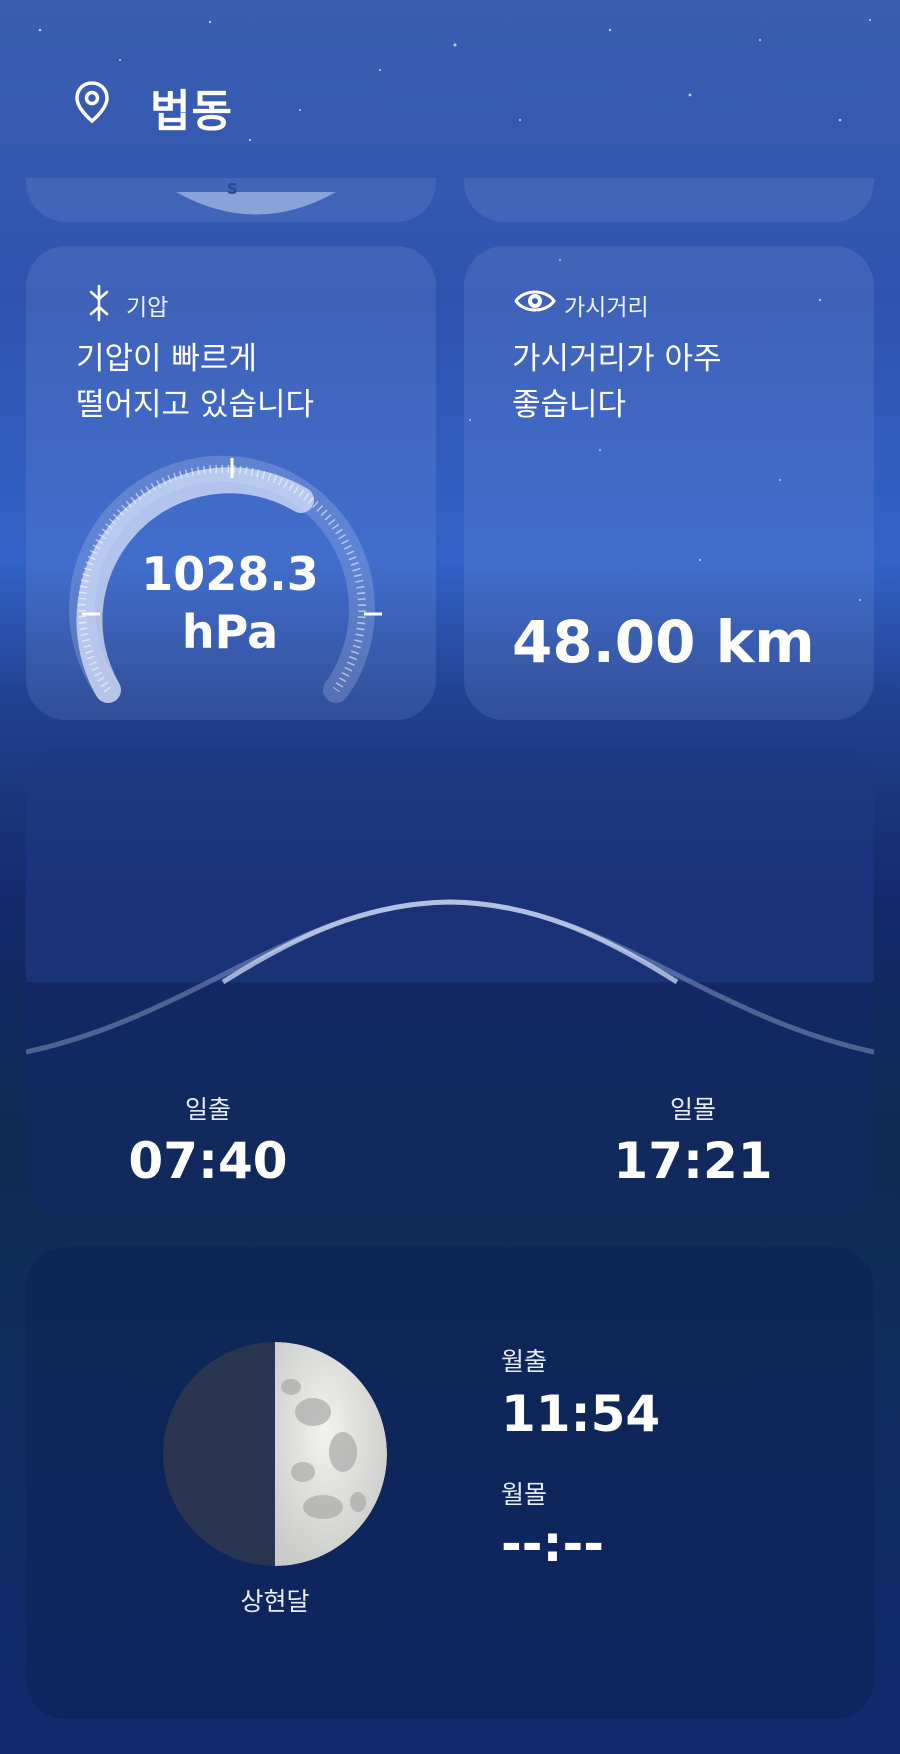 Image resolution: width=900 pixels, height=1754 pixels. Describe the element at coordinates (232, 189) in the screenshot. I see `compass-south-label: S` at that location.